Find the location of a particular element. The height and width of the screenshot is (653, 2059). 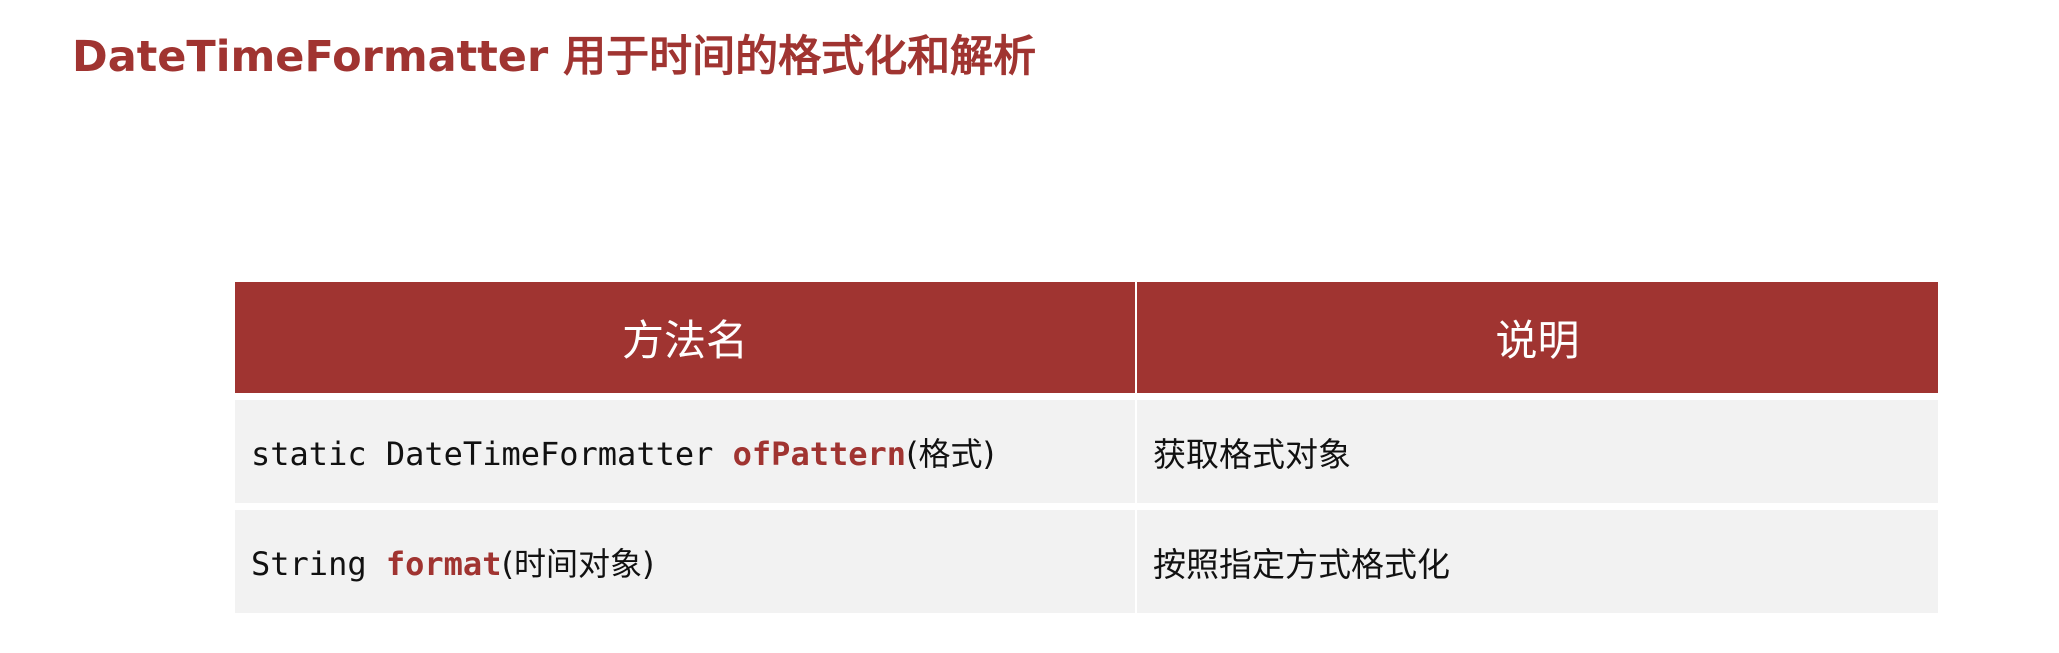

method-args: (时间对象) is located at coordinates (578, 563).